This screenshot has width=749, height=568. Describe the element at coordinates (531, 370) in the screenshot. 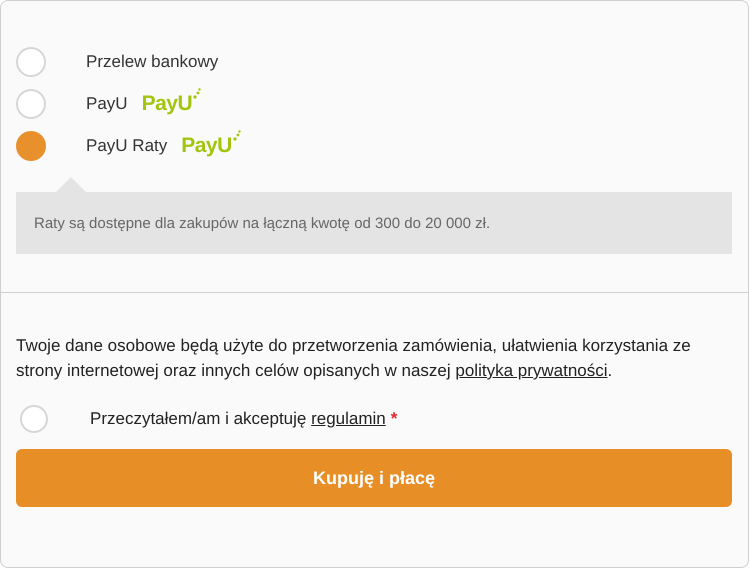

I see `privacy-policy-link: polityka prywatności` at that location.